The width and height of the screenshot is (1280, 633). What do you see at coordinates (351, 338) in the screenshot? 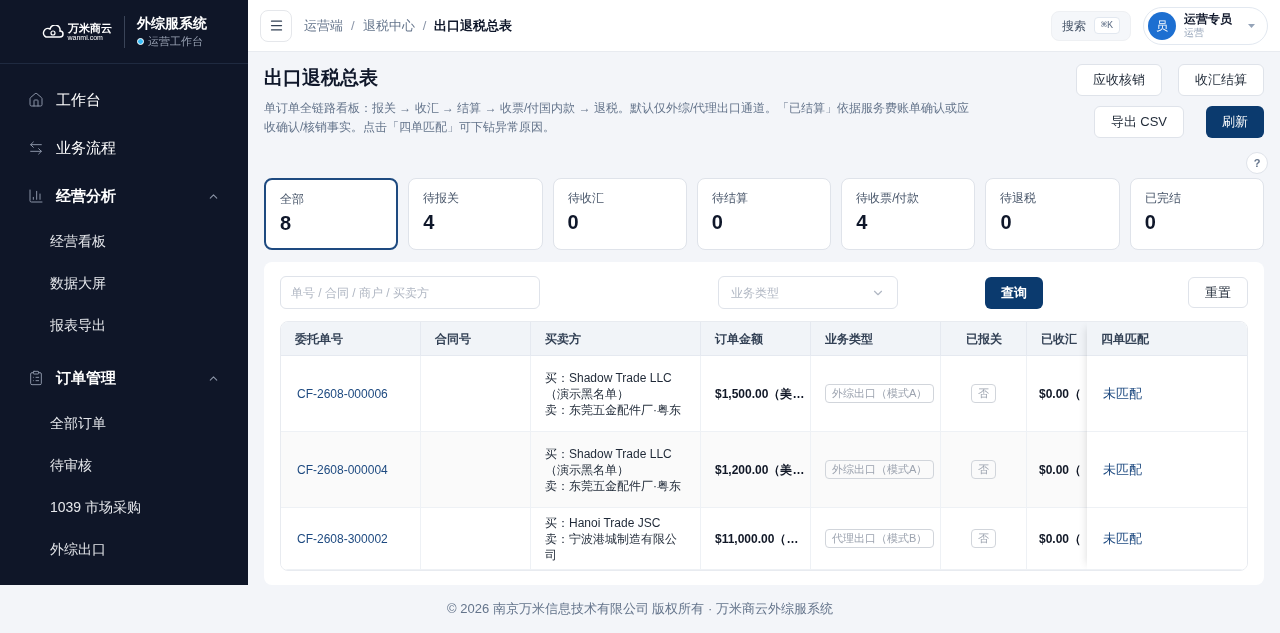
I see `column-header: 委托单号` at bounding box center [351, 338].